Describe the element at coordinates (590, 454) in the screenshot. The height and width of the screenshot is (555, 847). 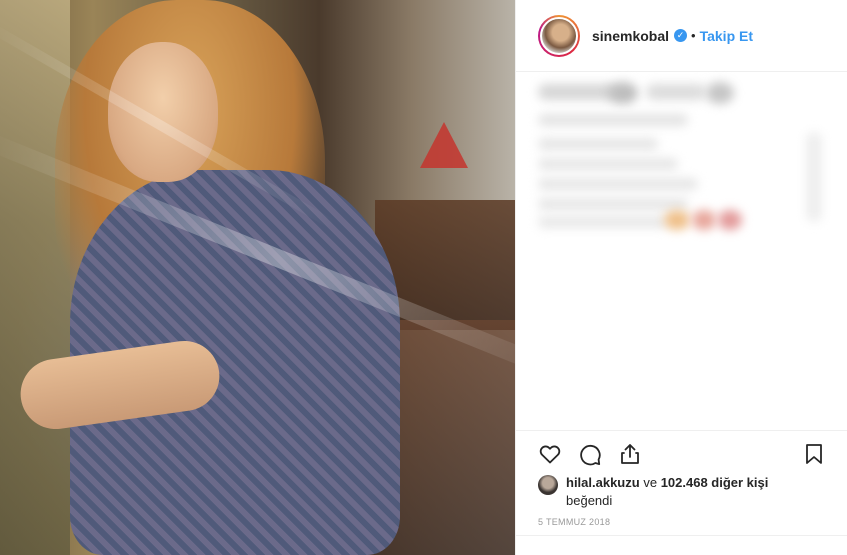
I see `comment-icon` at that location.